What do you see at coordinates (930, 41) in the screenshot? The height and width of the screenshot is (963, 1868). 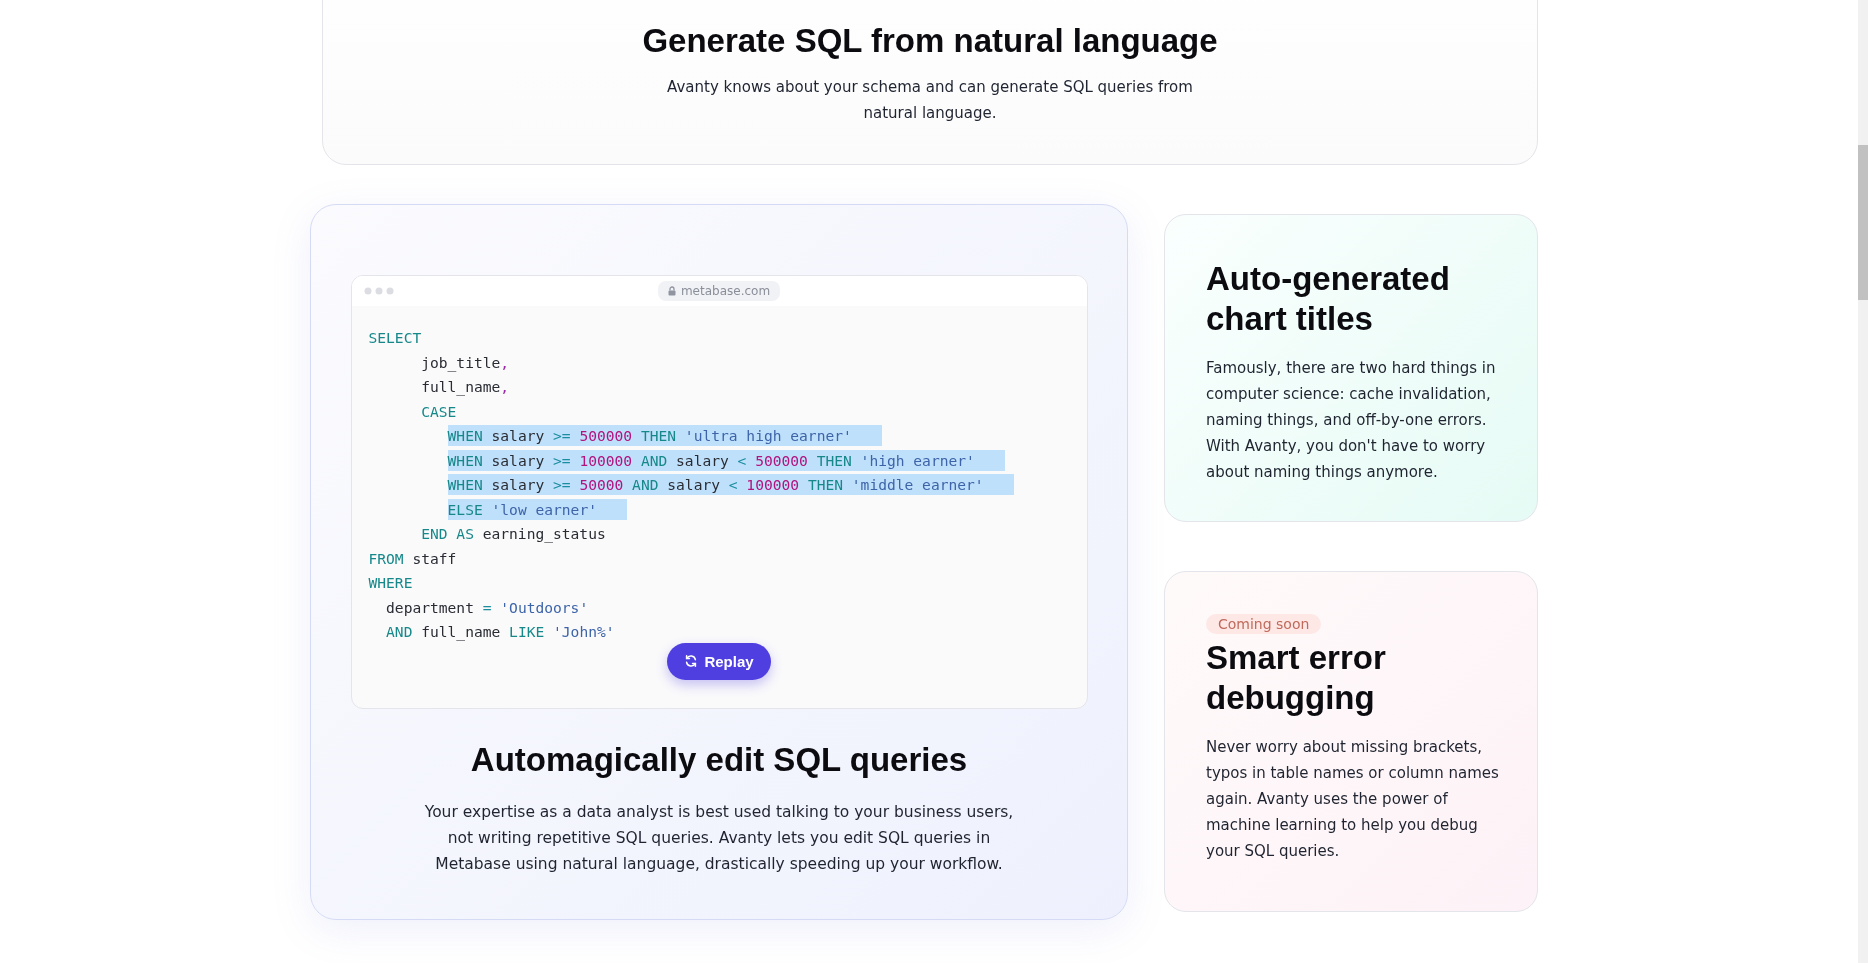 I see `feature-title: Generate SQL from natural language` at bounding box center [930, 41].